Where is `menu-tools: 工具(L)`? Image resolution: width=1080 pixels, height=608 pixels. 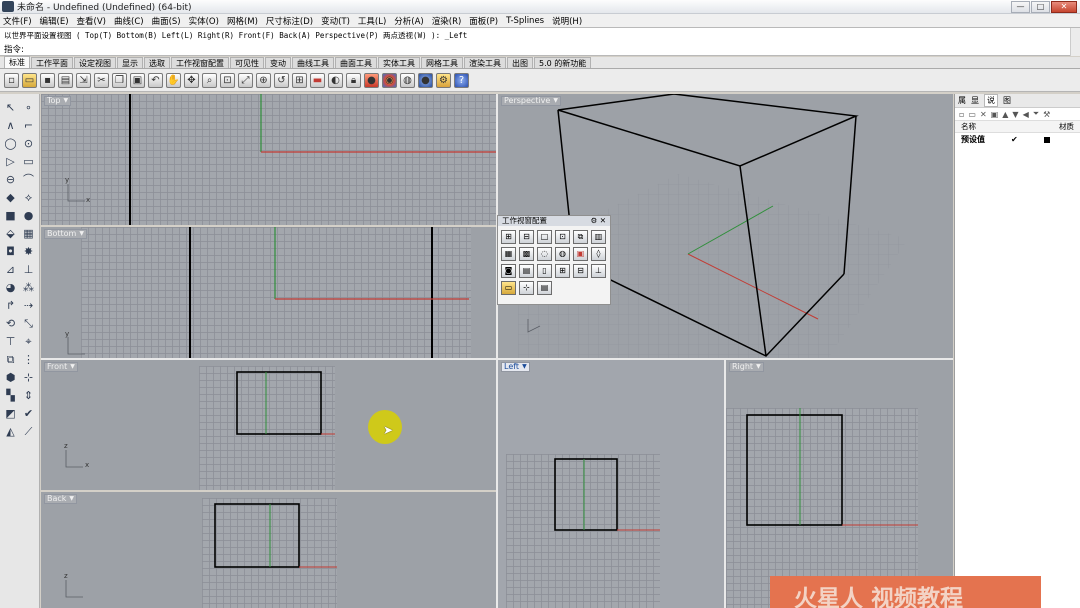
menu-tools: 工具(L) is located at coordinates (372, 21).